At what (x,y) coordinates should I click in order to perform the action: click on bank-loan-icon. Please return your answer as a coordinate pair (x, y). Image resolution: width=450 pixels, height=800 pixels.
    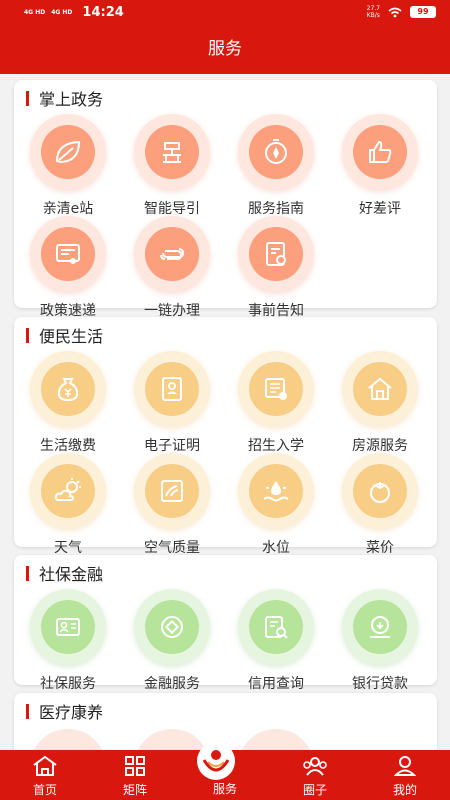
    Looking at the image, I should click on (380, 627).